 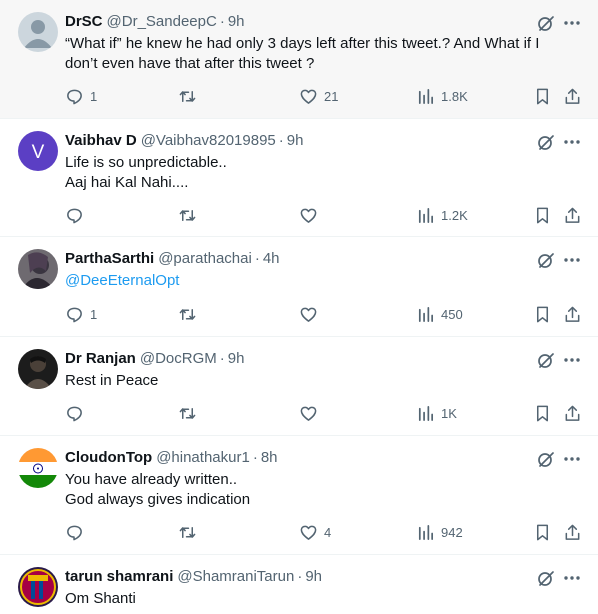 I want to click on views-button: 1.8K, so click(x=442, y=96).